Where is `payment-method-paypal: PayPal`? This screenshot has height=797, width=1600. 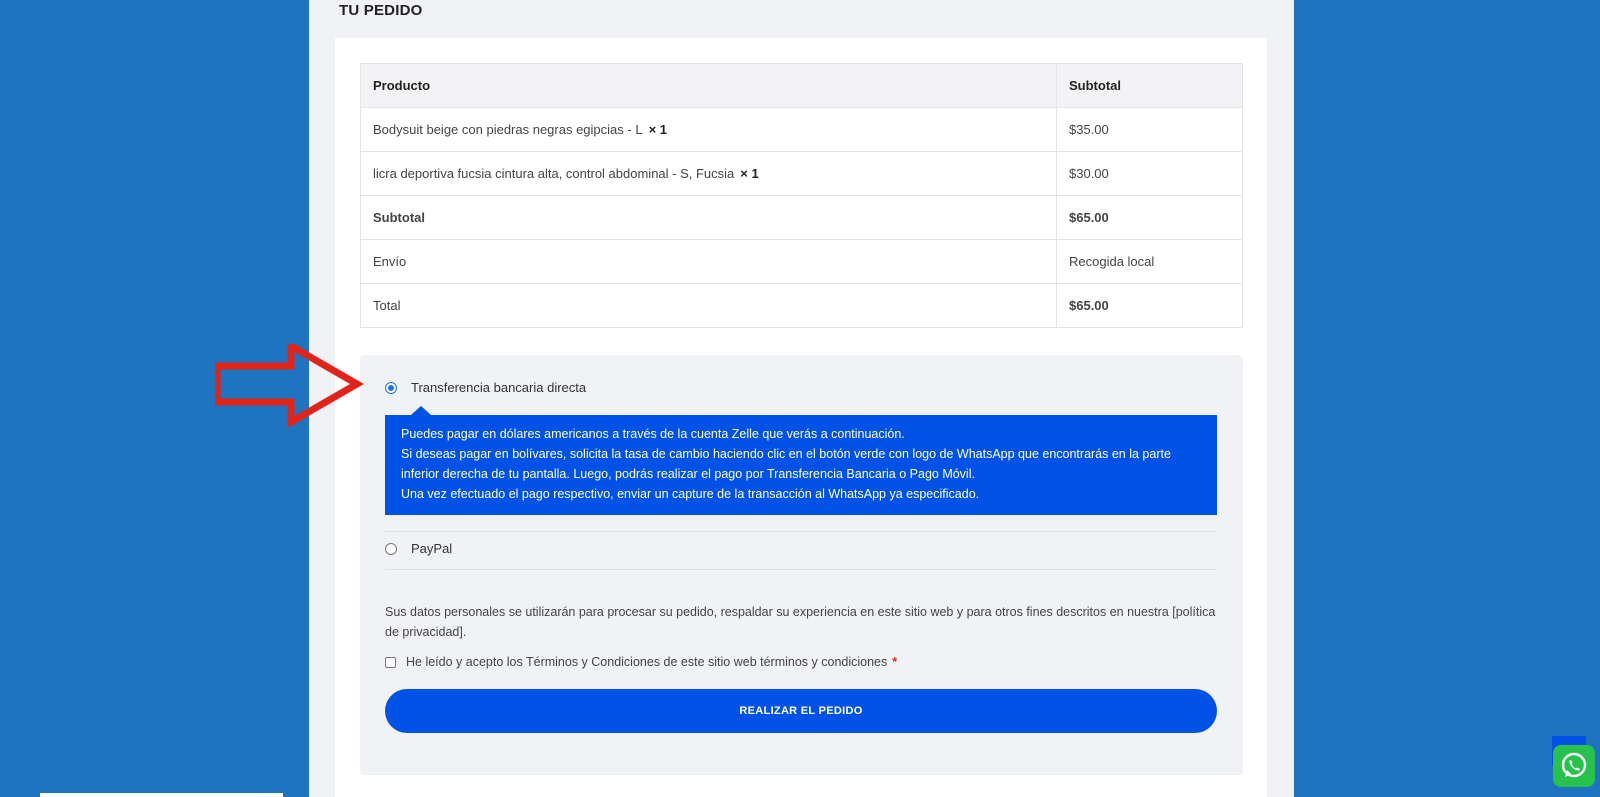 payment-method-paypal: PayPal is located at coordinates (418, 548).